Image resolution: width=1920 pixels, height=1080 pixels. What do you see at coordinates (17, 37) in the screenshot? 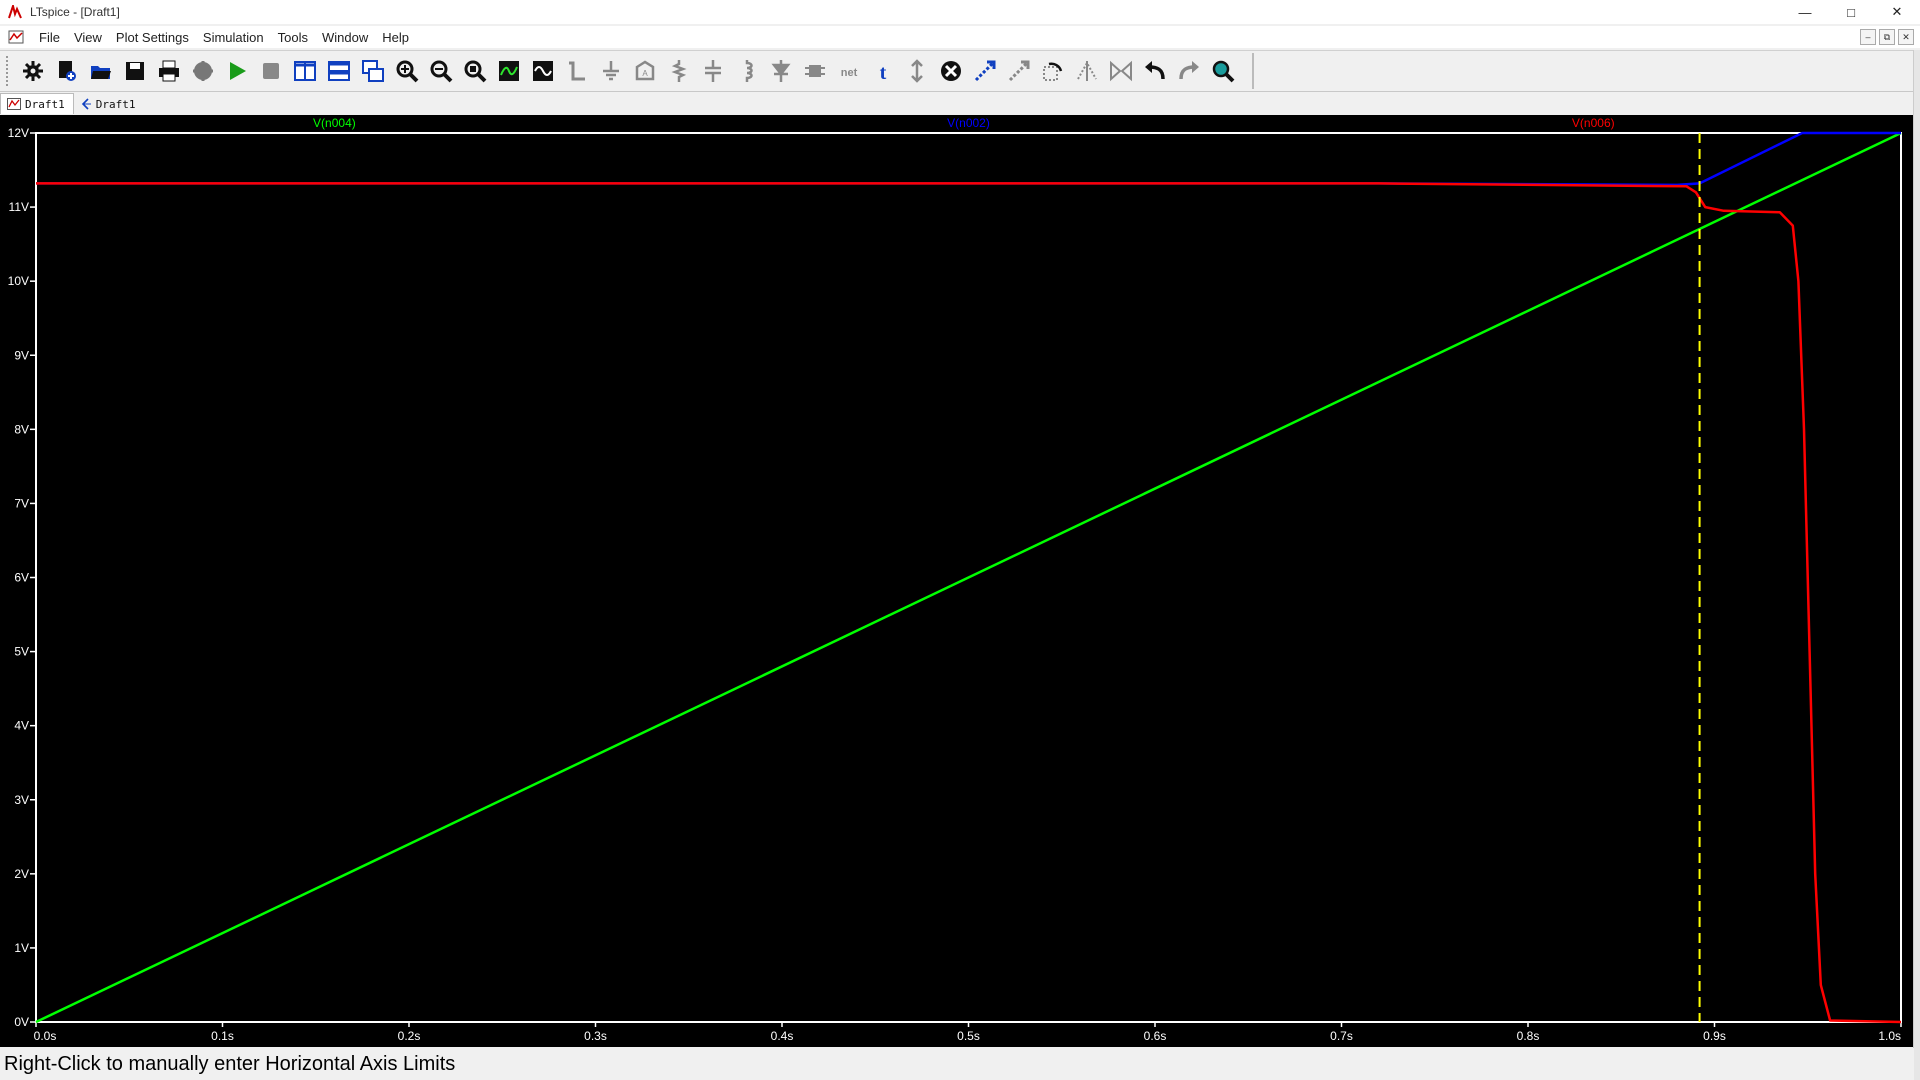
I see `document-icon` at bounding box center [17, 37].